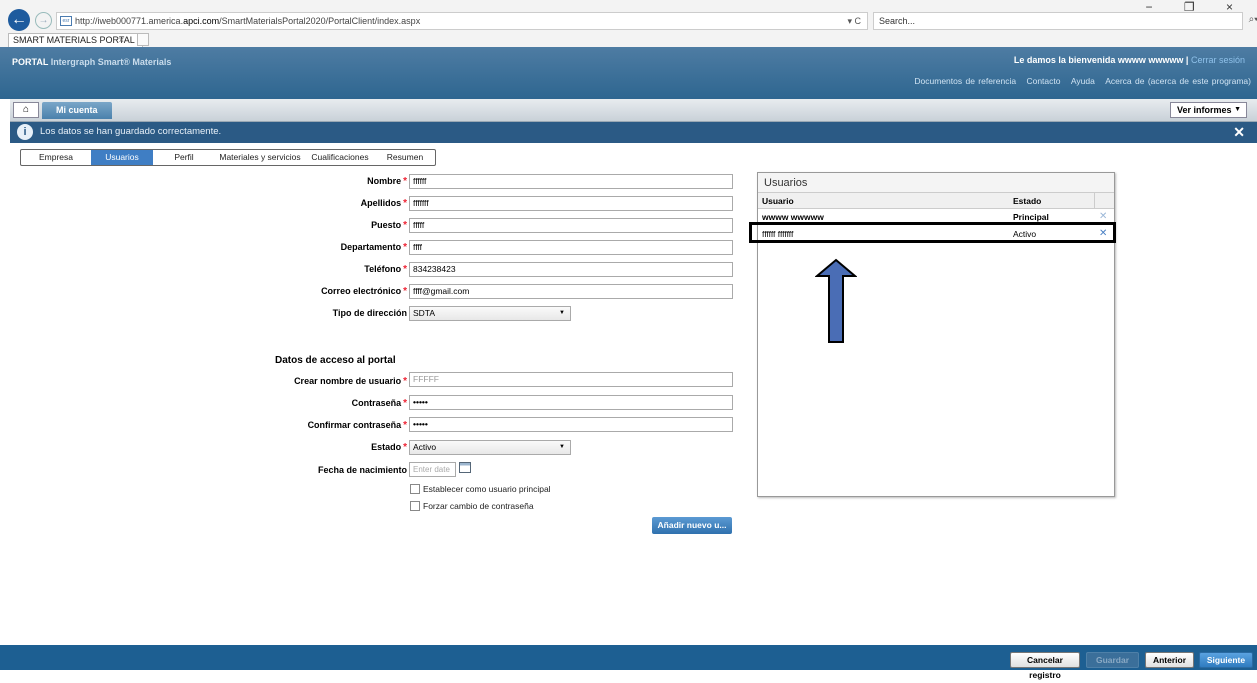 The height and width of the screenshot is (683, 1257). I want to click on welcome-message: Le damos la bienvenida wwww wwwww |, so click(1101, 60).